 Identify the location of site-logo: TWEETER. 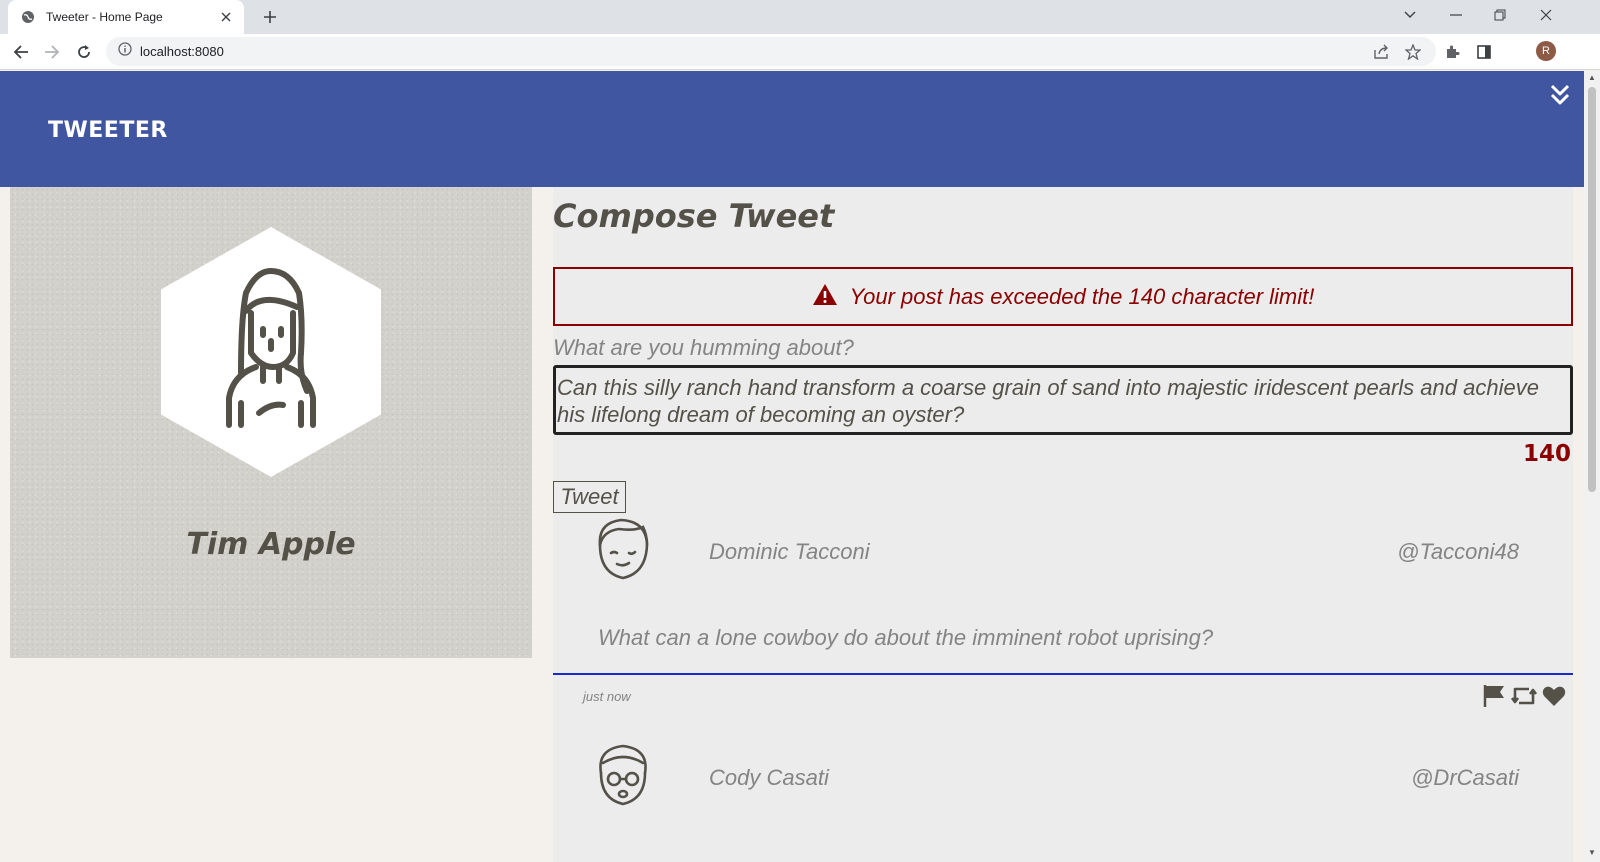
(108, 130).